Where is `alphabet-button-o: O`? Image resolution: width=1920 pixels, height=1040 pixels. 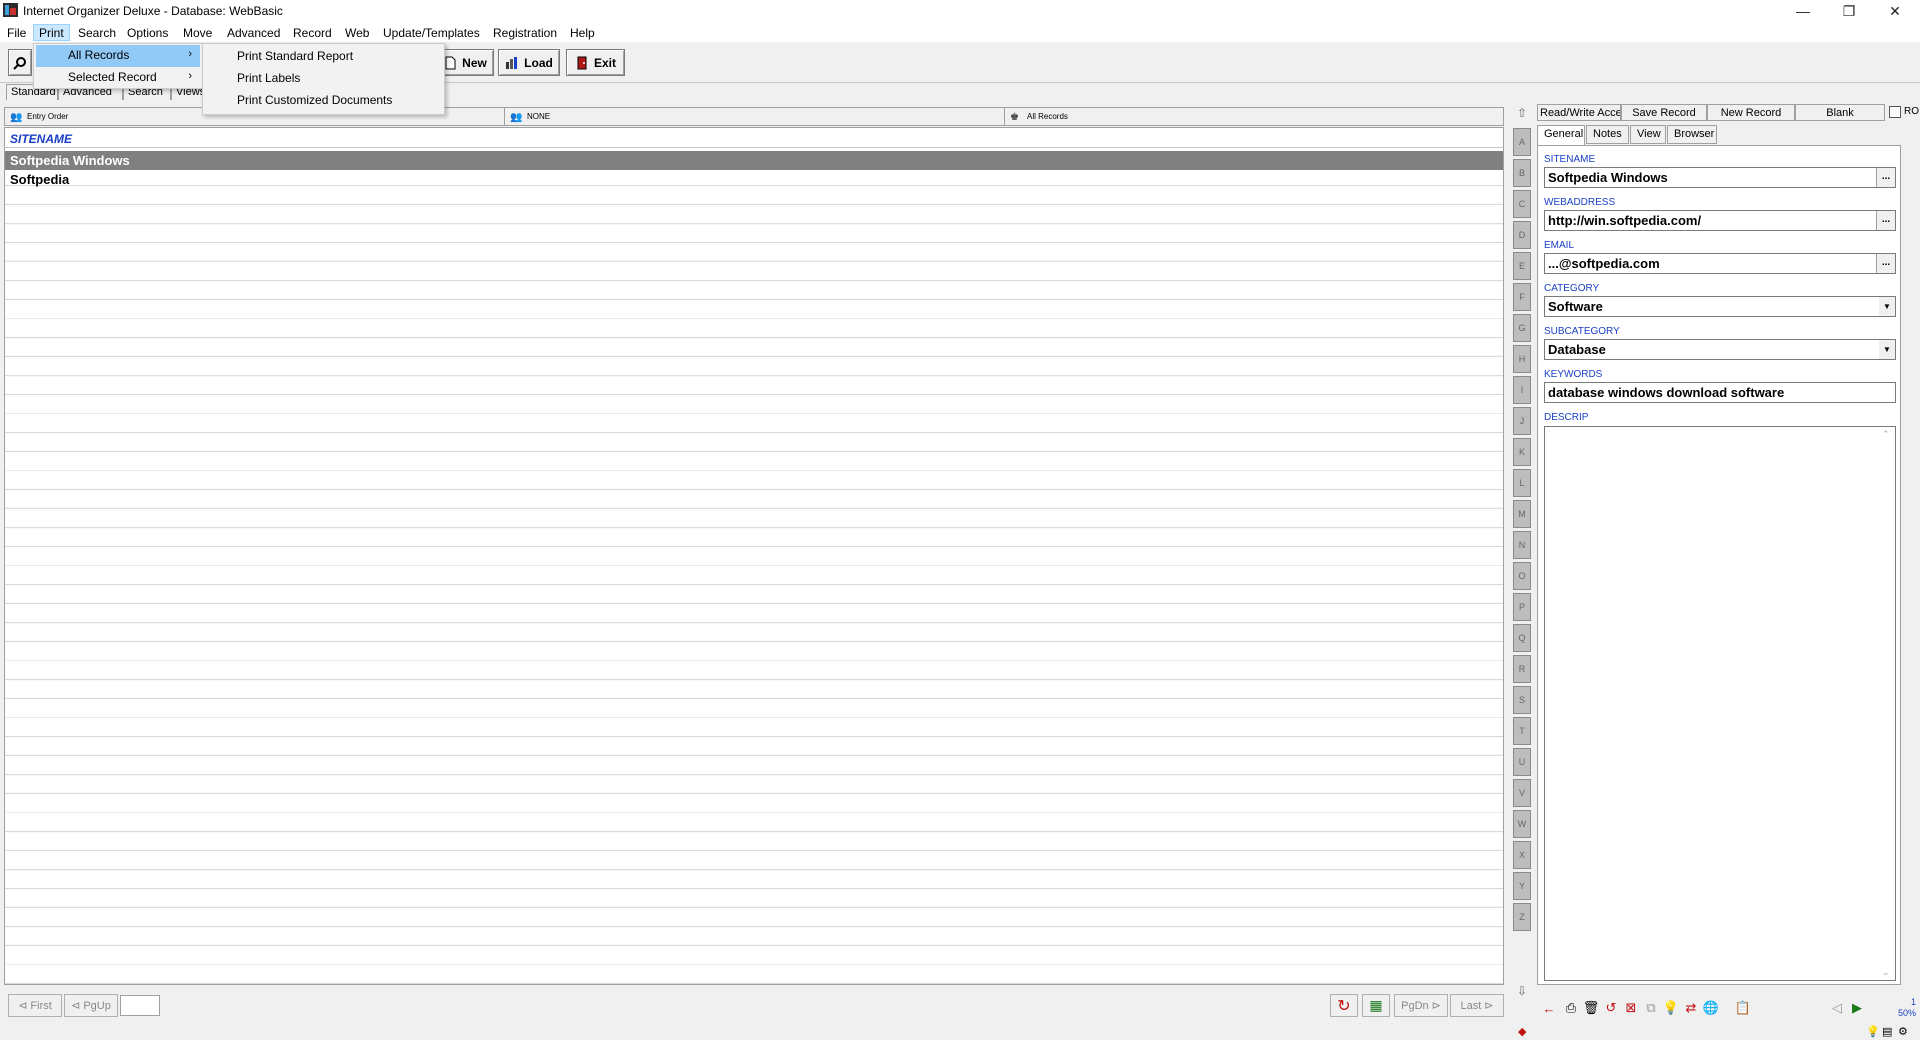
alphabet-button-o: O is located at coordinates (1522, 576).